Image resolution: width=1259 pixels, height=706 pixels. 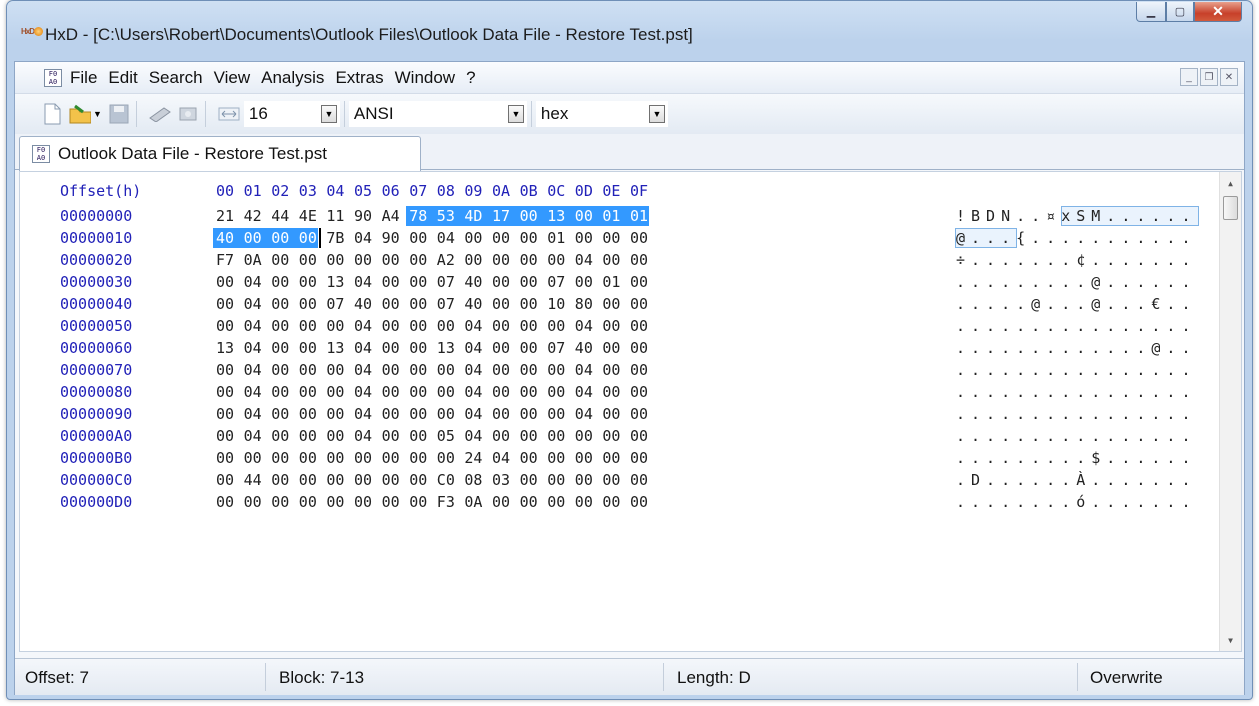 What do you see at coordinates (1076, 348) in the screenshot?
I see `ascii-text: .............@..` at bounding box center [1076, 348].